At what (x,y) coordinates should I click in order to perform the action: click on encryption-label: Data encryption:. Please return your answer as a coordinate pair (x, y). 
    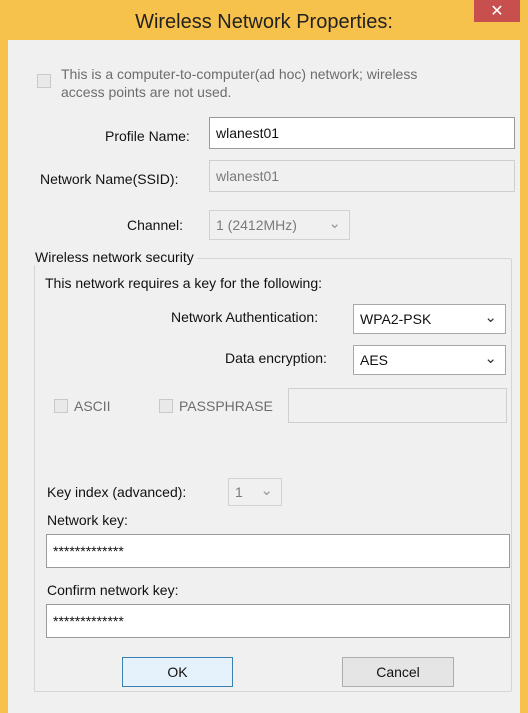
    Looking at the image, I should click on (276, 358).